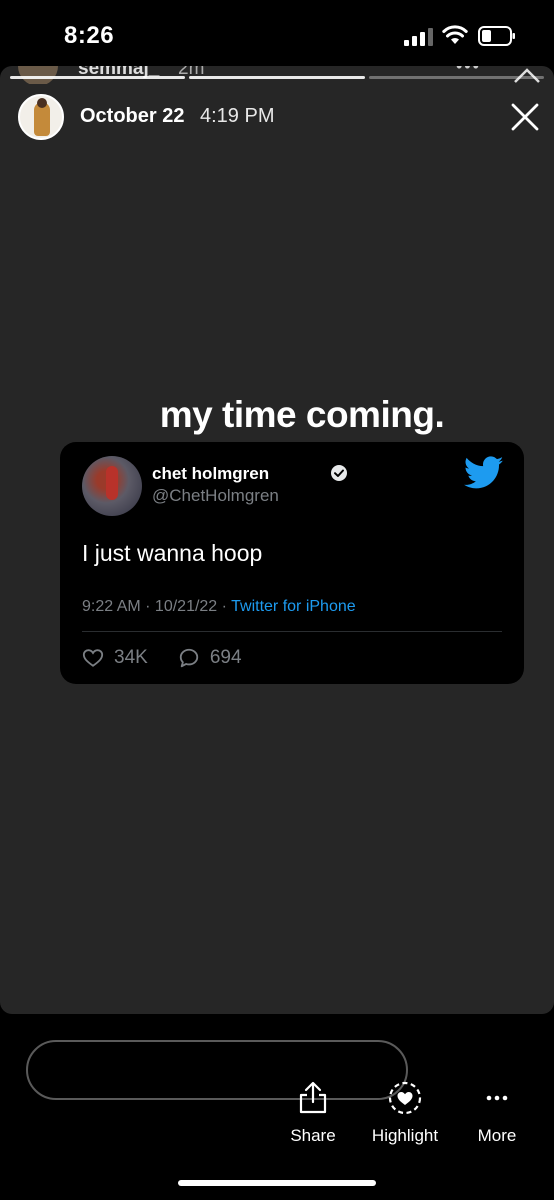  Describe the element at coordinates (162, 658) in the screenshot. I see `tweet-stats: 34K 694` at that location.